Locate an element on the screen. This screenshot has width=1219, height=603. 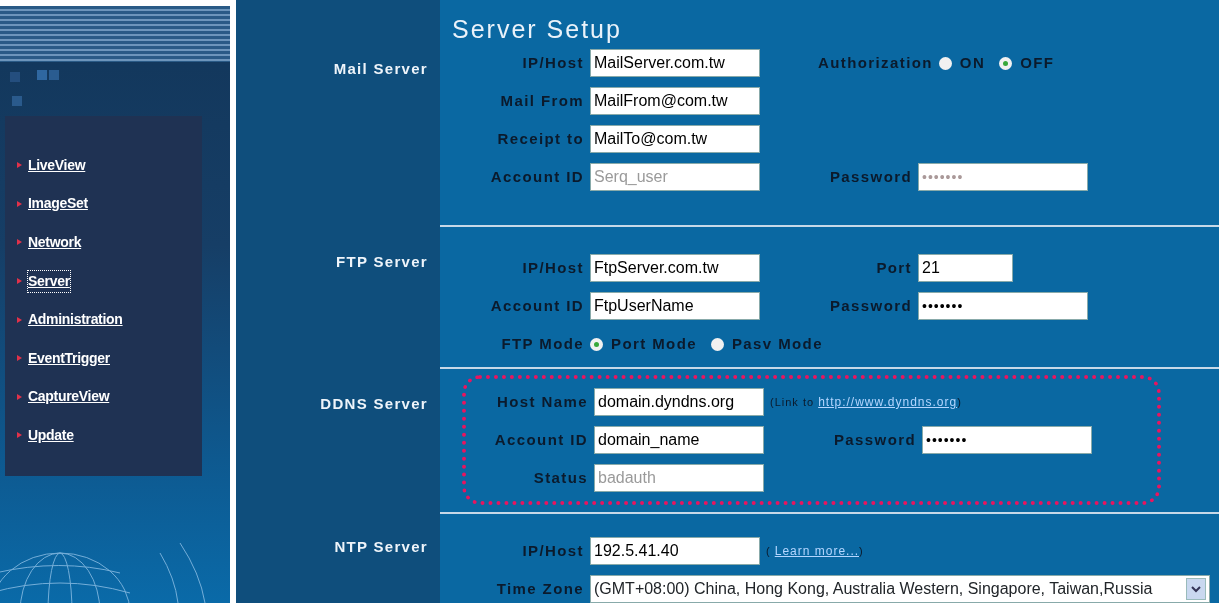
field-label: Mail From is located at coordinates (542, 100).